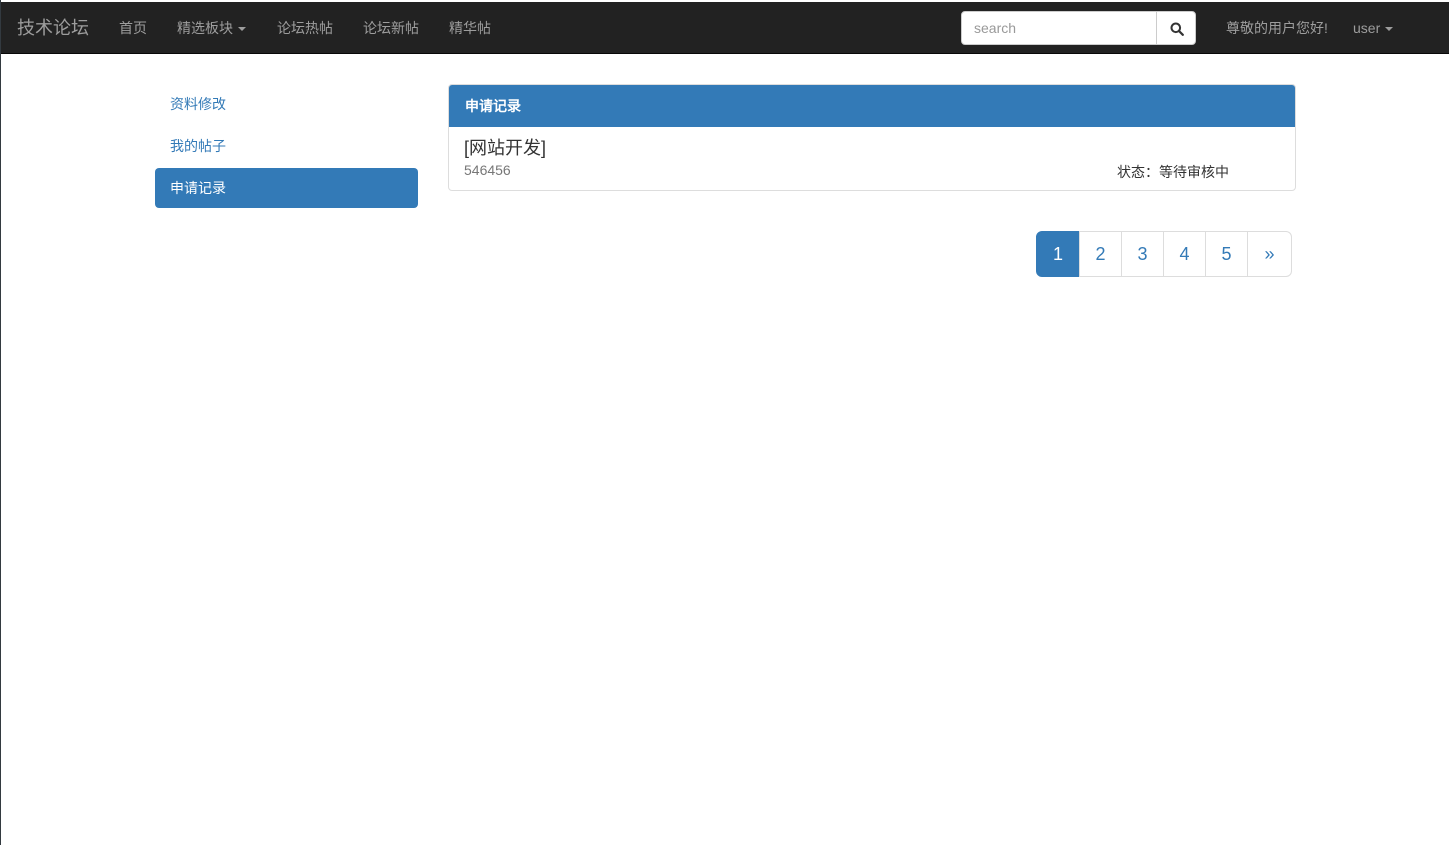  Describe the element at coordinates (1058, 254) in the screenshot. I see `page-1-button: 1` at that location.